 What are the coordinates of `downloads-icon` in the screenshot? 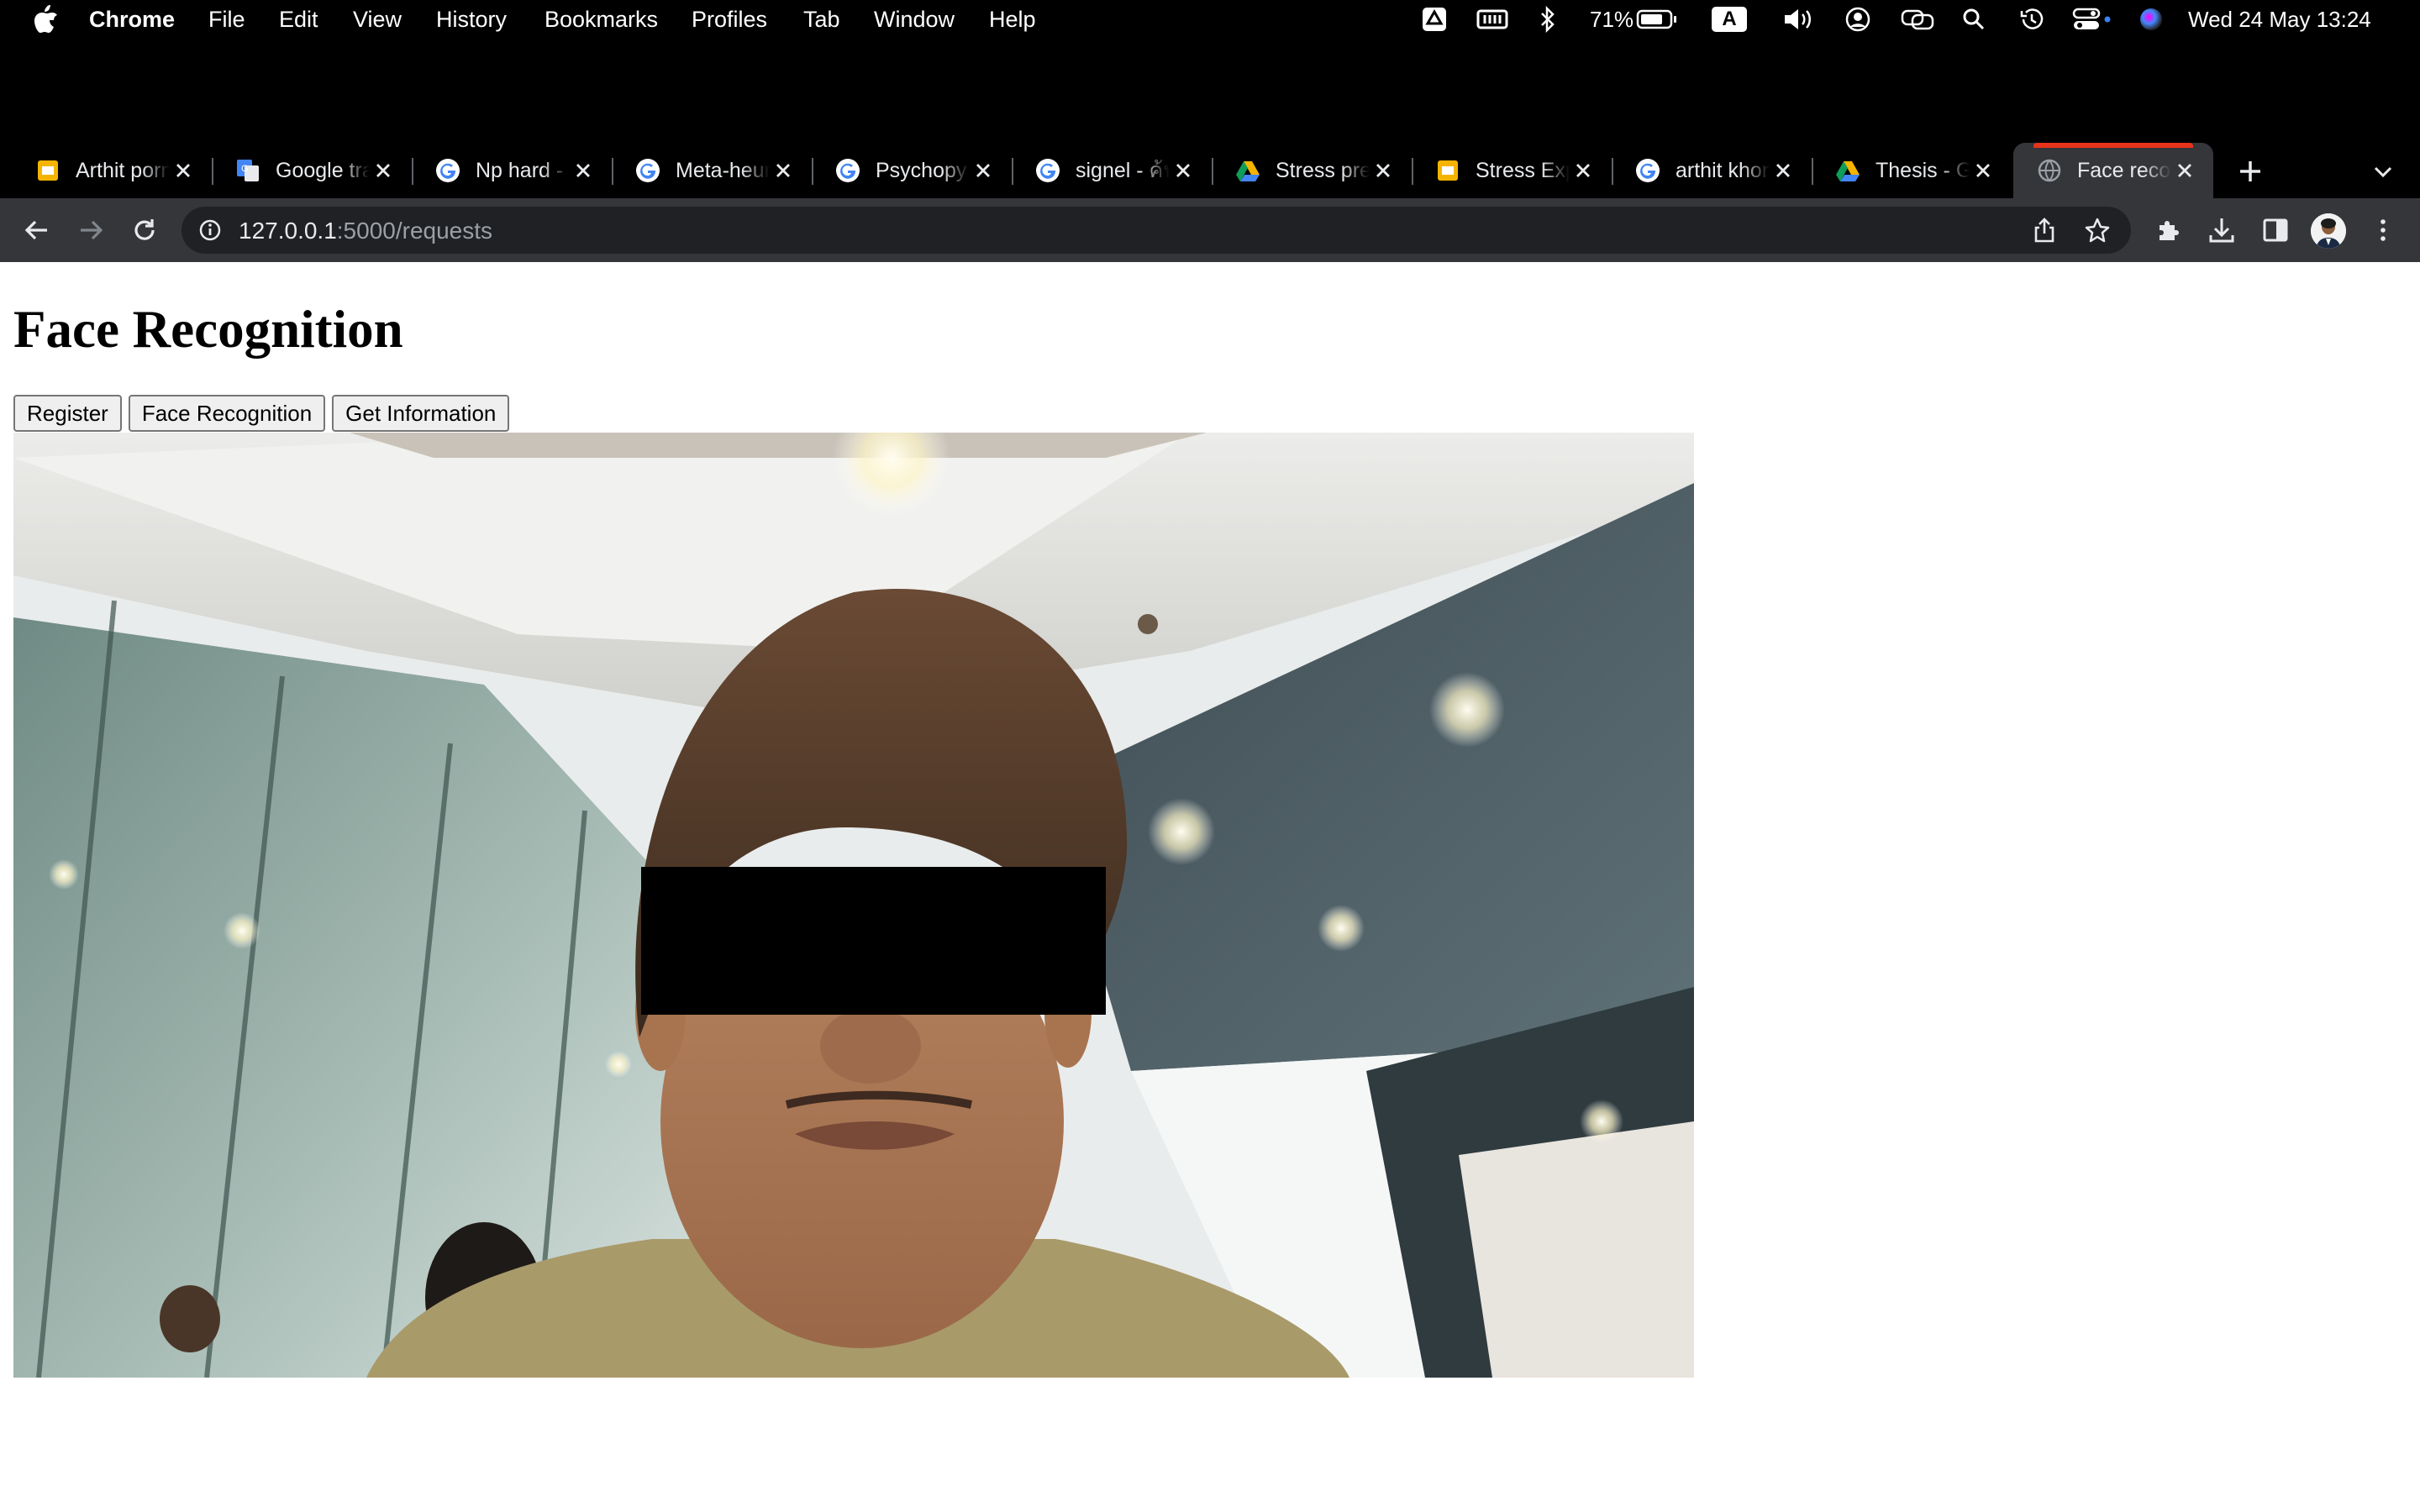 It's located at (2222, 230).